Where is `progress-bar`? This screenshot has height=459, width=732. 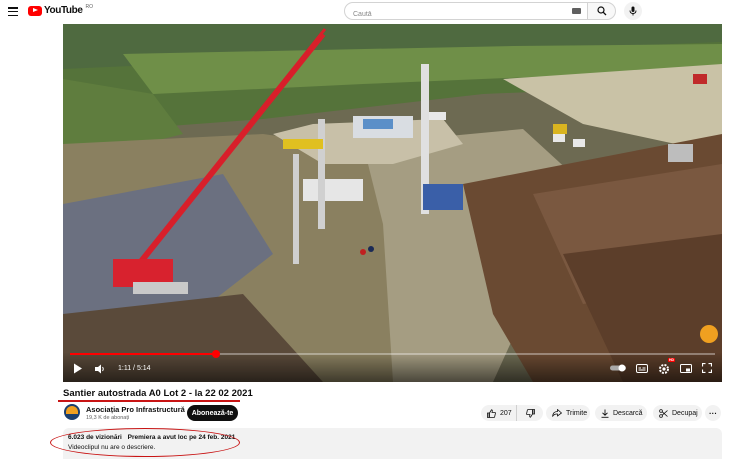 progress-bar is located at coordinates (392, 354).